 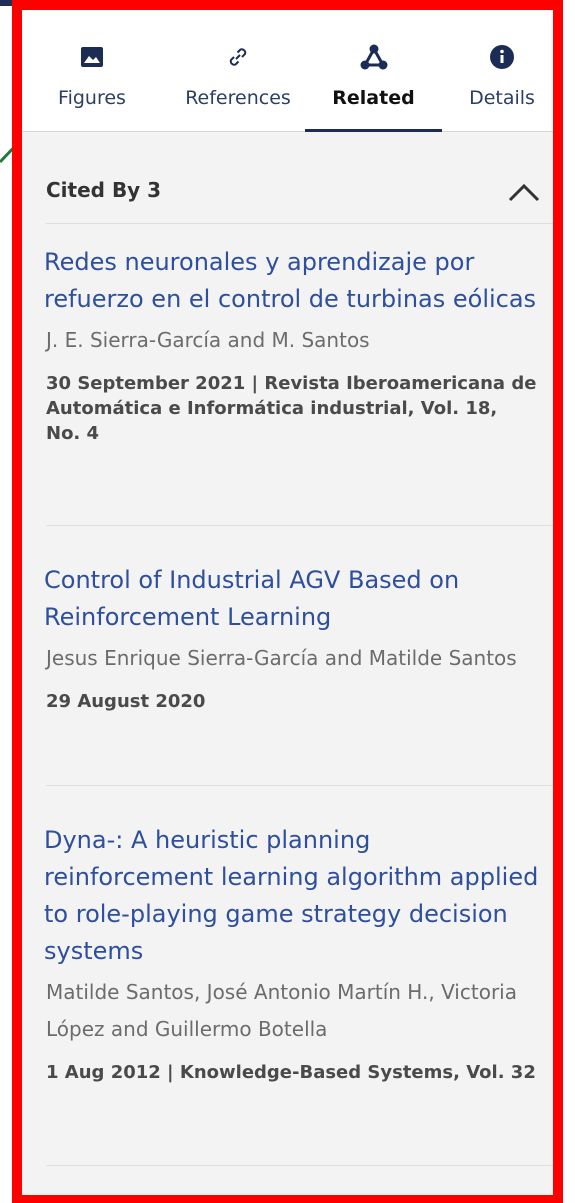 I want to click on title-line: Redes neuronales y aprendizaje por, so click(x=259, y=262).